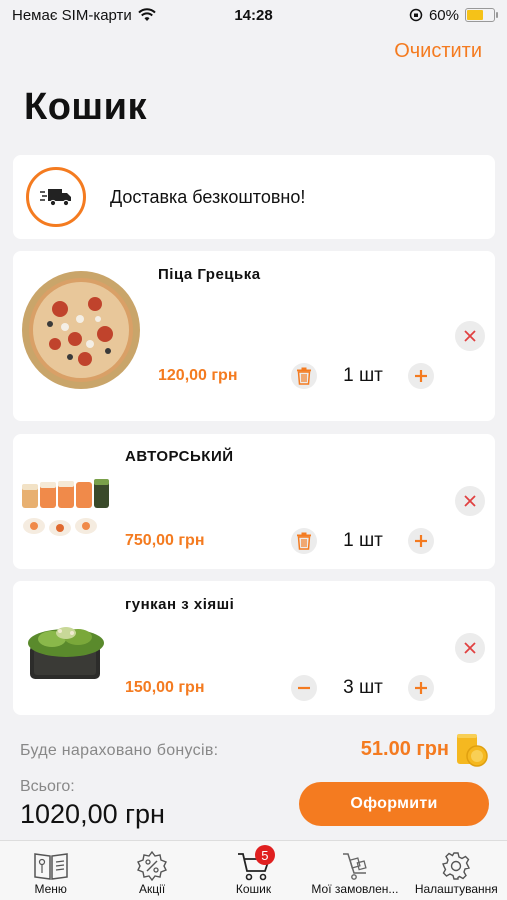 This screenshot has width=507, height=900. What do you see at coordinates (81, 332) in the screenshot?
I see `pizza-image` at bounding box center [81, 332].